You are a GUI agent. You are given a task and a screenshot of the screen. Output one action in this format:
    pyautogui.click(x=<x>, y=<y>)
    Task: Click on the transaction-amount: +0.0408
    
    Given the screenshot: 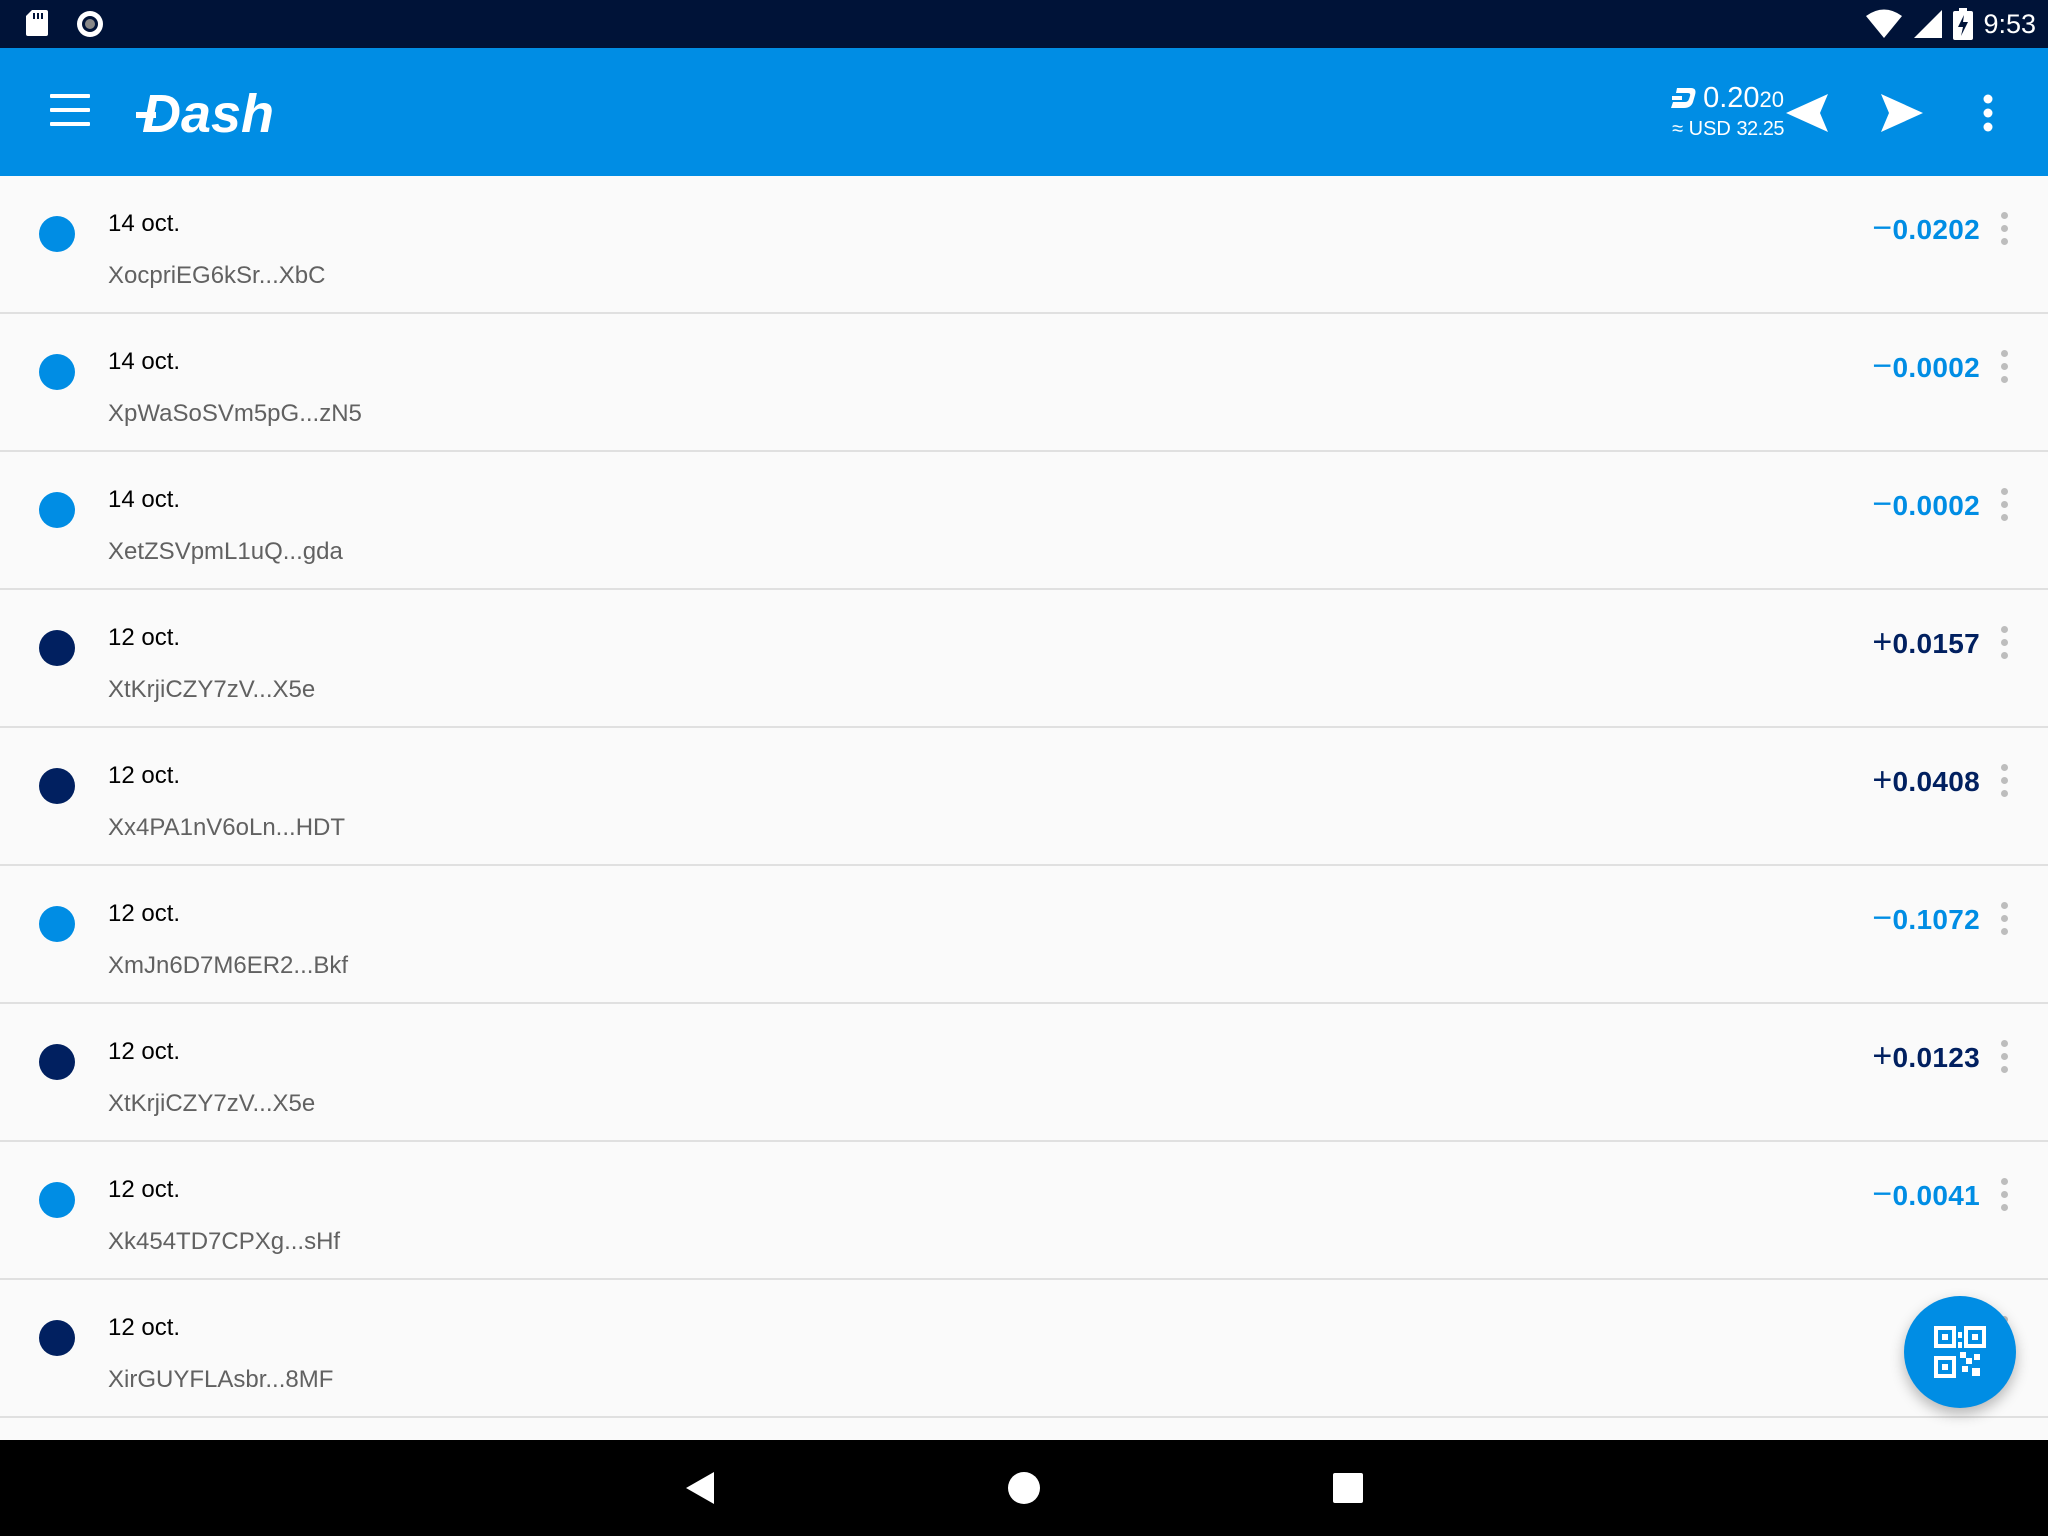 What is the action you would take?
    pyautogui.click(x=1926, y=780)
    